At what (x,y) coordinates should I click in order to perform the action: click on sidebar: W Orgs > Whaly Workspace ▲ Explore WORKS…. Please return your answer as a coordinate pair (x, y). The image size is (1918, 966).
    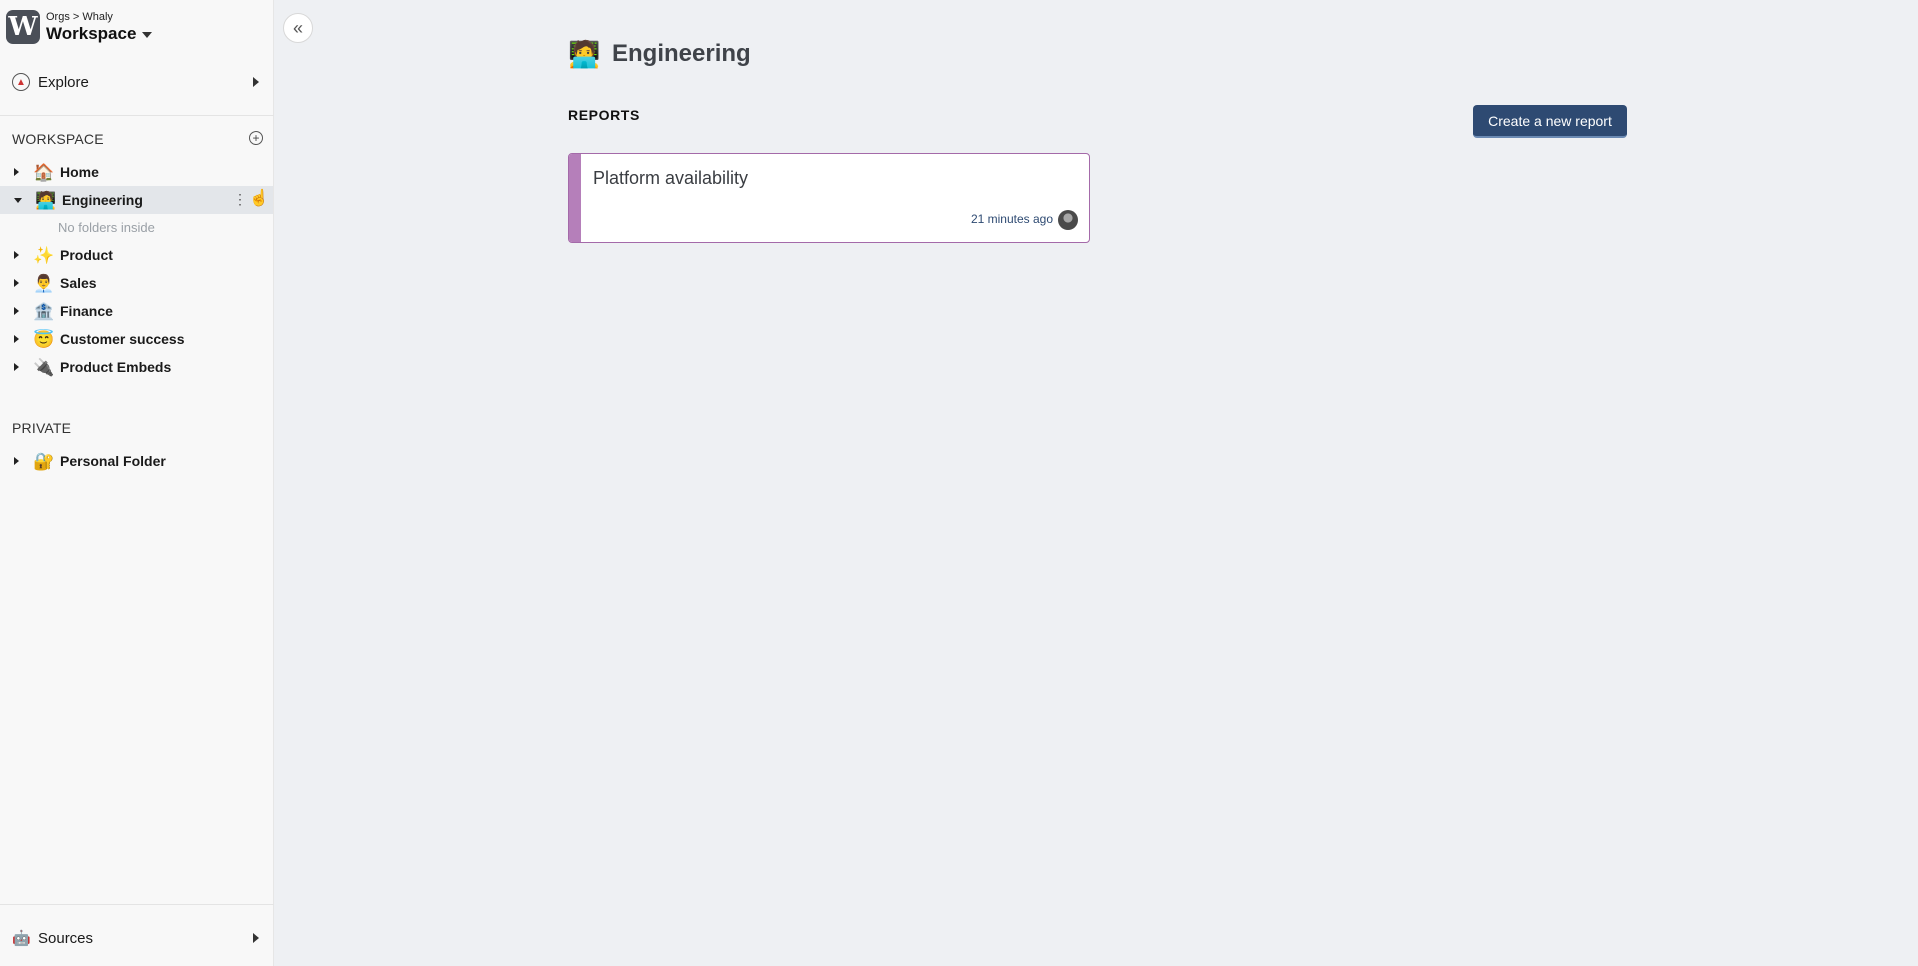
    Looking at the image, I should click on (137, 483).